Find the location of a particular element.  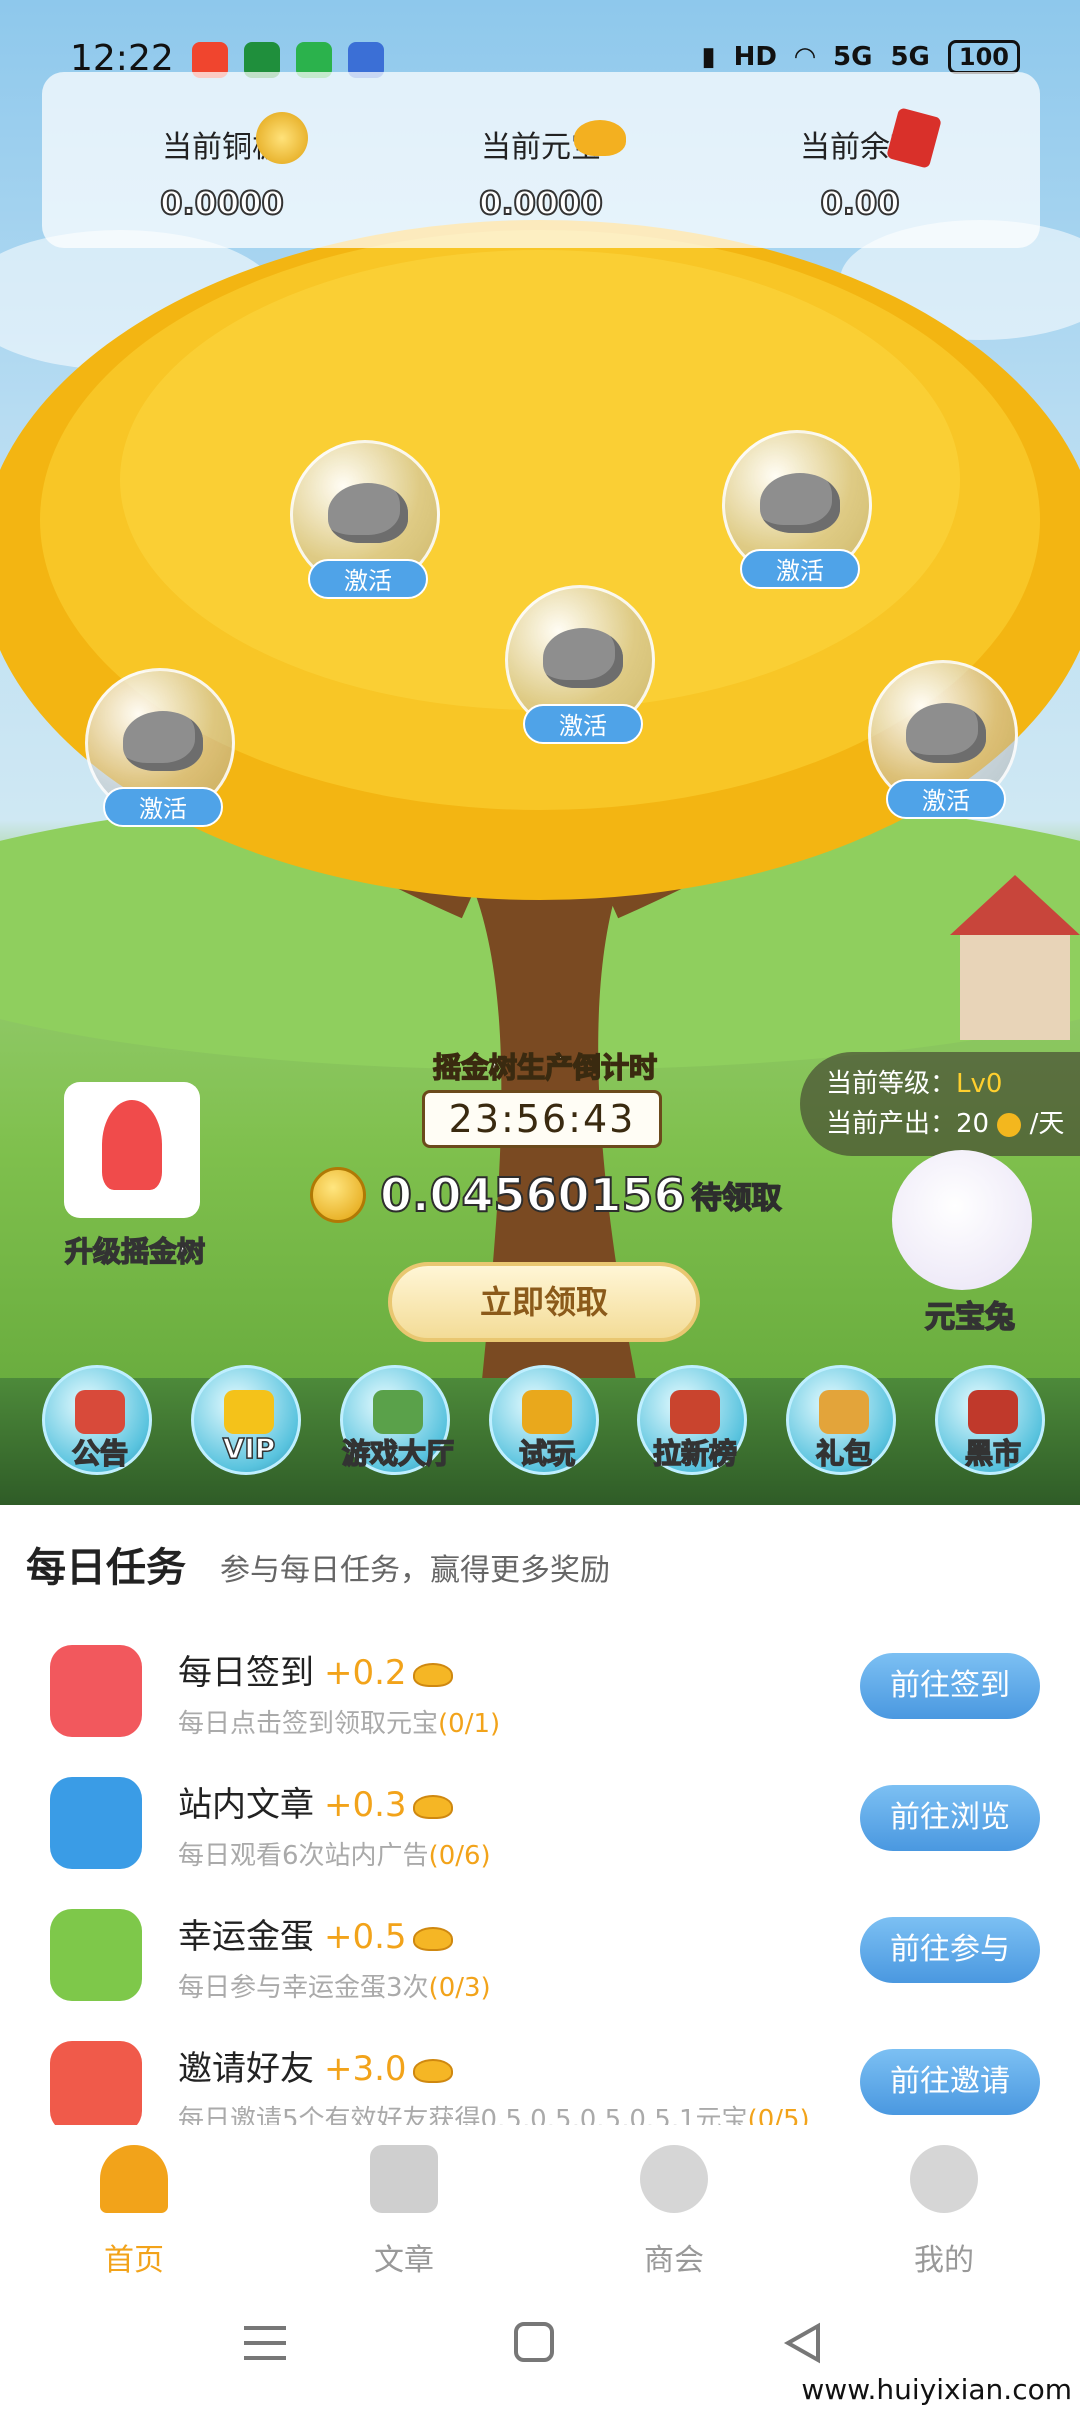

tab-profile: 我的 is located at coordinates (944, 2211).